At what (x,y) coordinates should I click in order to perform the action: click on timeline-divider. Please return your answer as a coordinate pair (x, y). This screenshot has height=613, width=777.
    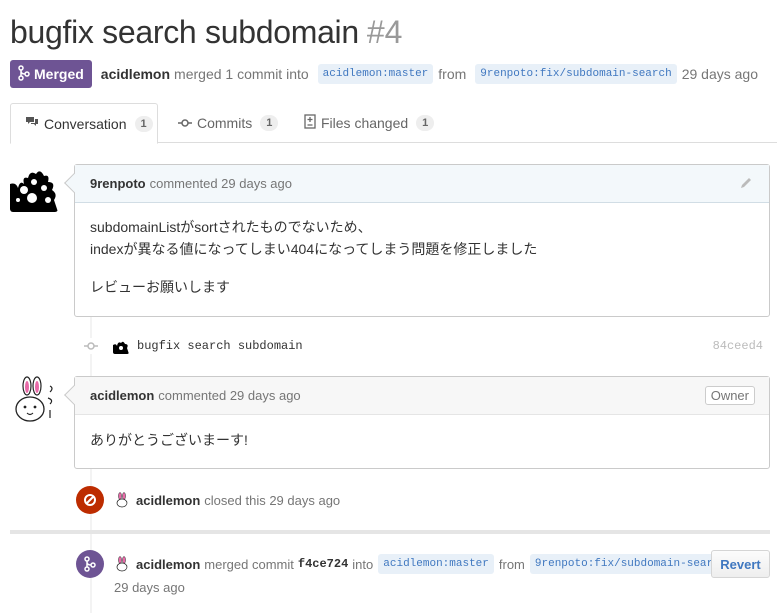
    Looking at the image, I should click on (390, 532).